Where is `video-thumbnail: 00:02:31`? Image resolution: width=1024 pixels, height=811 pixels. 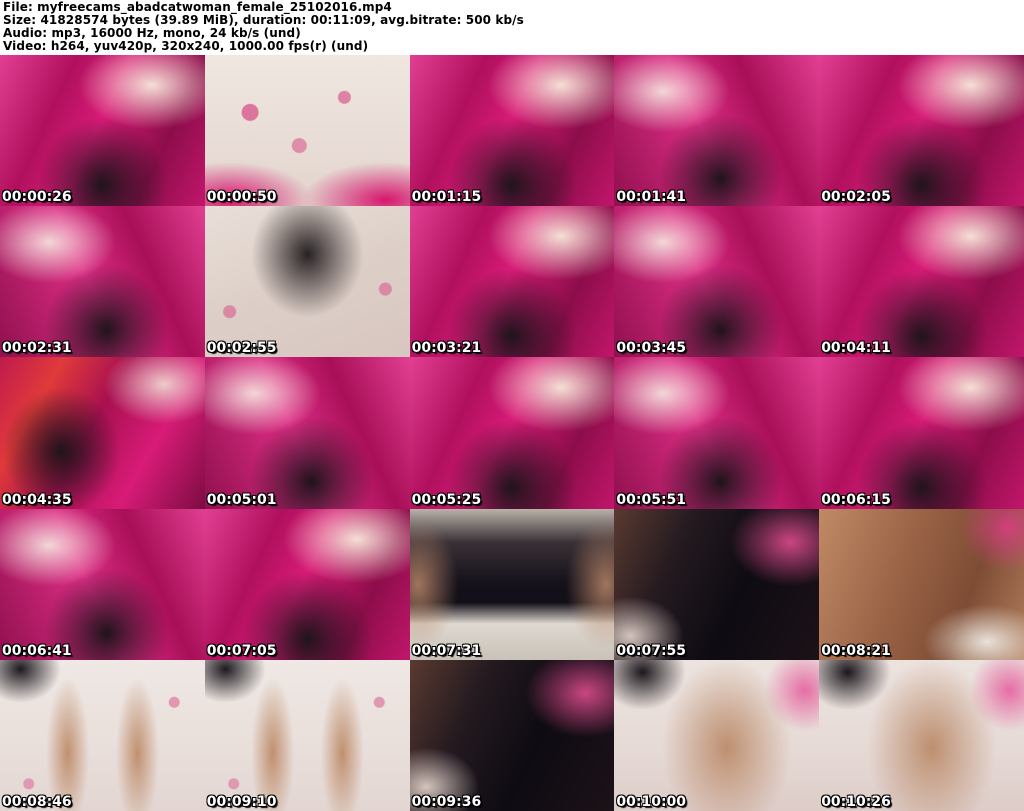
video-thumbnail: 00:02:31 is located at coordinates (102, 282).